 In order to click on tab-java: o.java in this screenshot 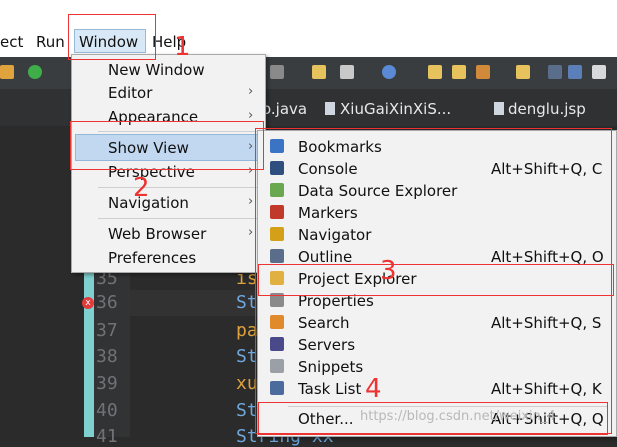, I will do `click(284, 109)`.